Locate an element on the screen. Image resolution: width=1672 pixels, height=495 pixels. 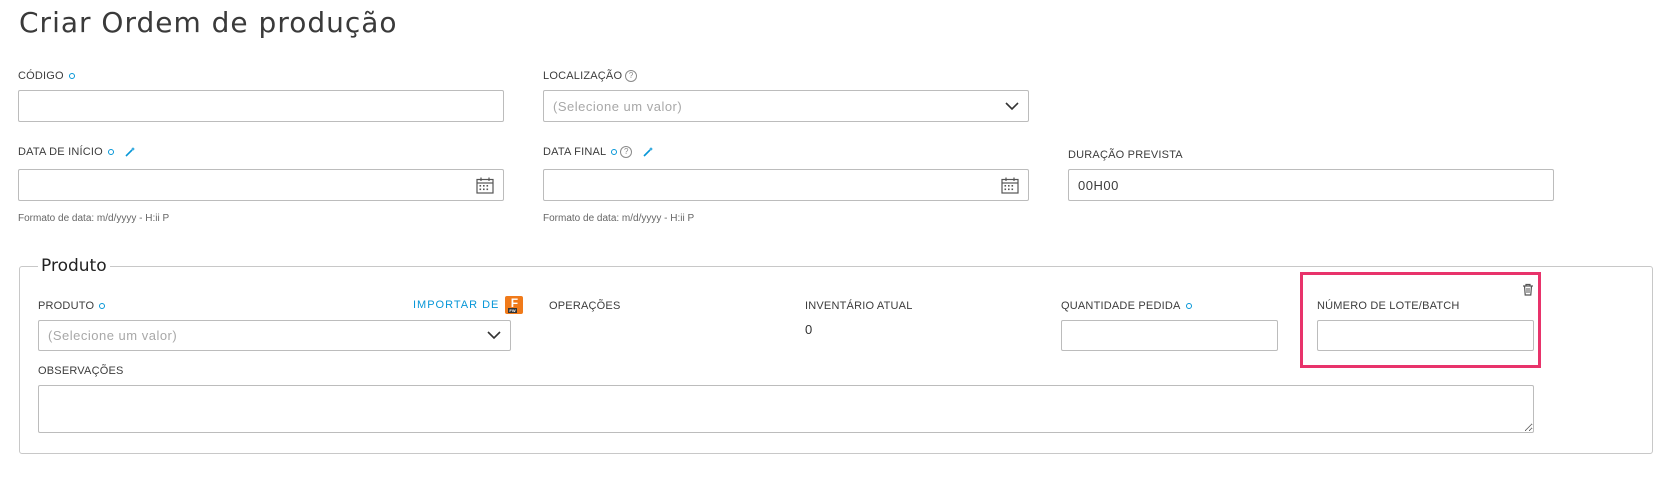
data-final-input is located at coordinates (786, 185).